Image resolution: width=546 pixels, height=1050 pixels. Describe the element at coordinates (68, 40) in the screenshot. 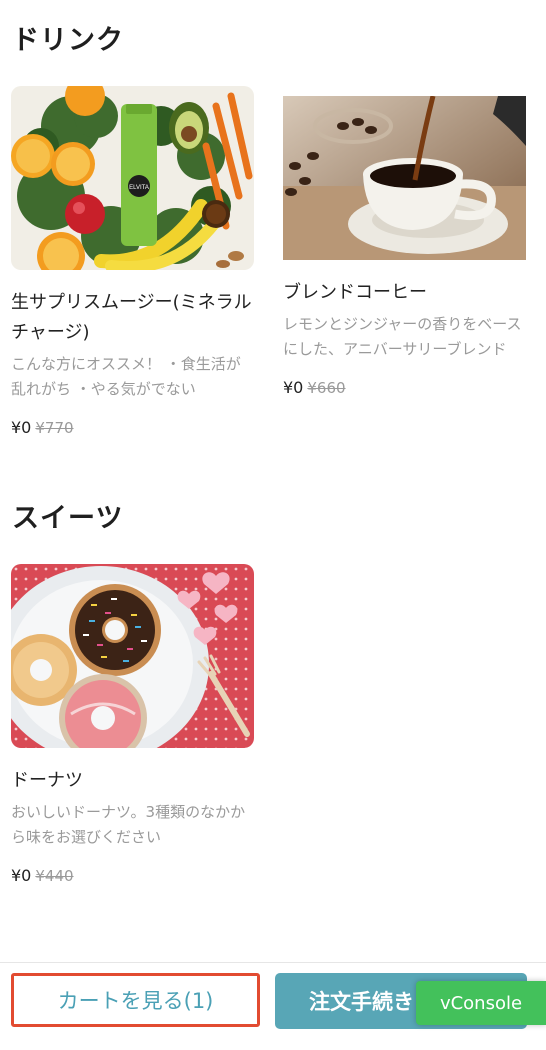

I see `section-title-drinks: ドリンク` at that location.